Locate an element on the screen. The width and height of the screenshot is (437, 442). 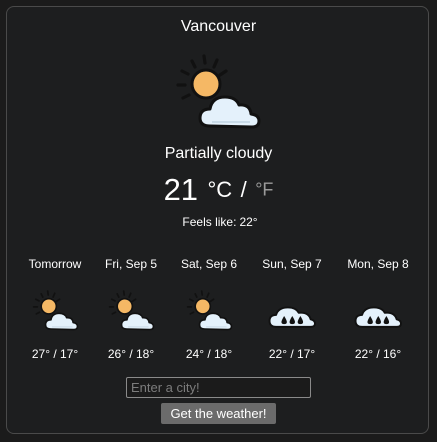
temperature-value: 21 is located at coordinates (181, 189).